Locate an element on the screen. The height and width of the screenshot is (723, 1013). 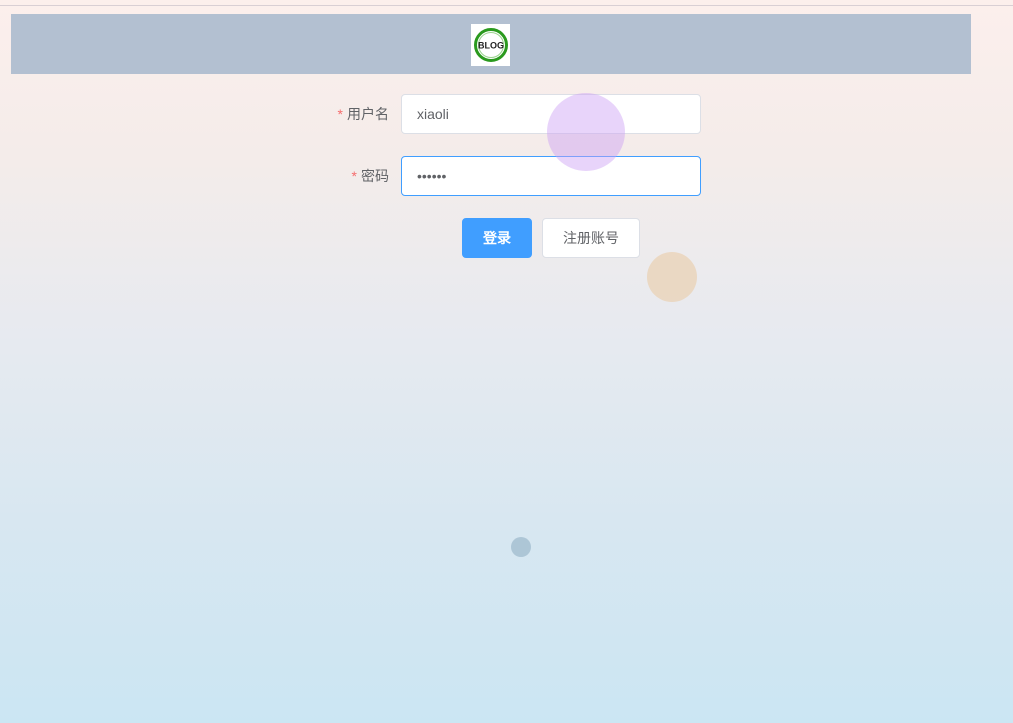
password-label: * 密码 is located at coordinates (370, 176).